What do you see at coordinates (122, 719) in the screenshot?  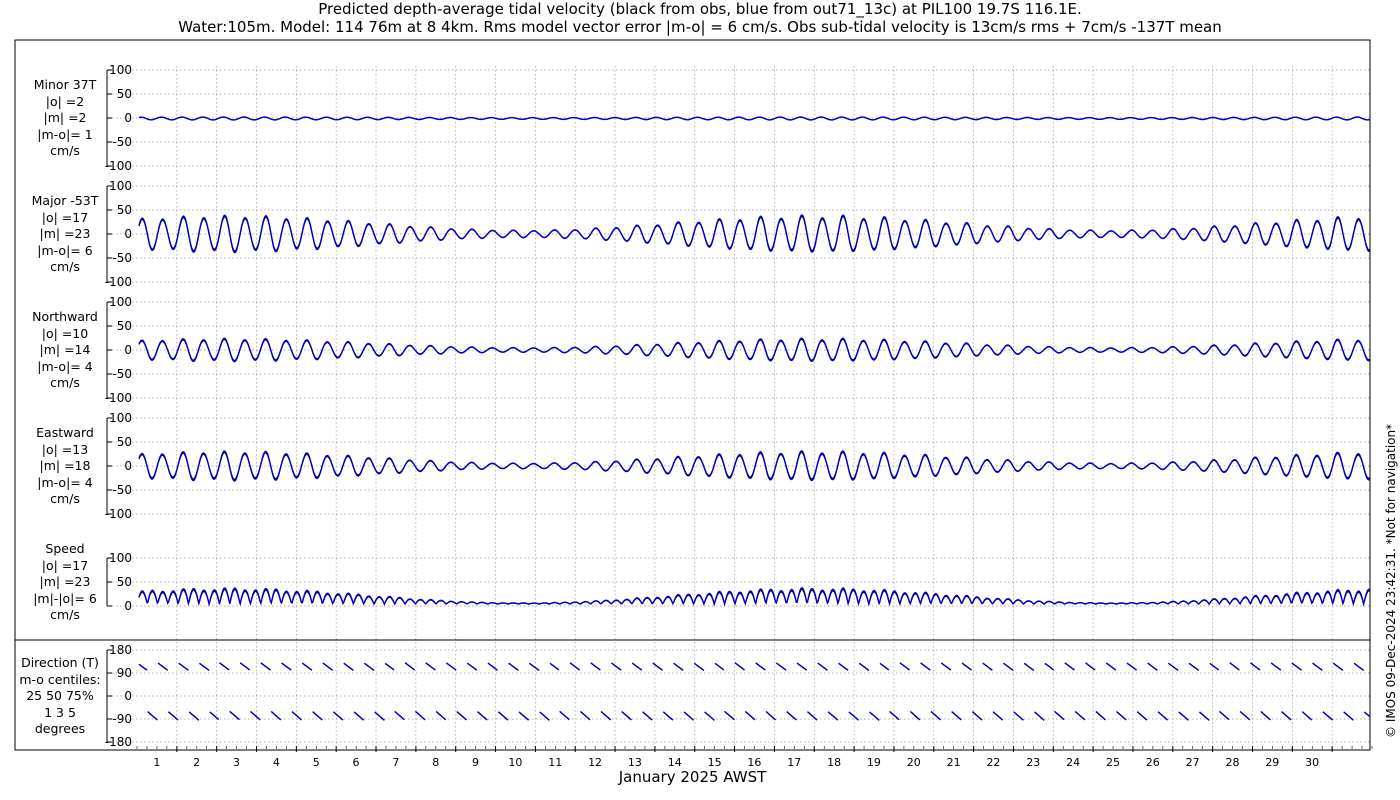 I see `y-tick-label: -90` at bounding box center [122, 719].